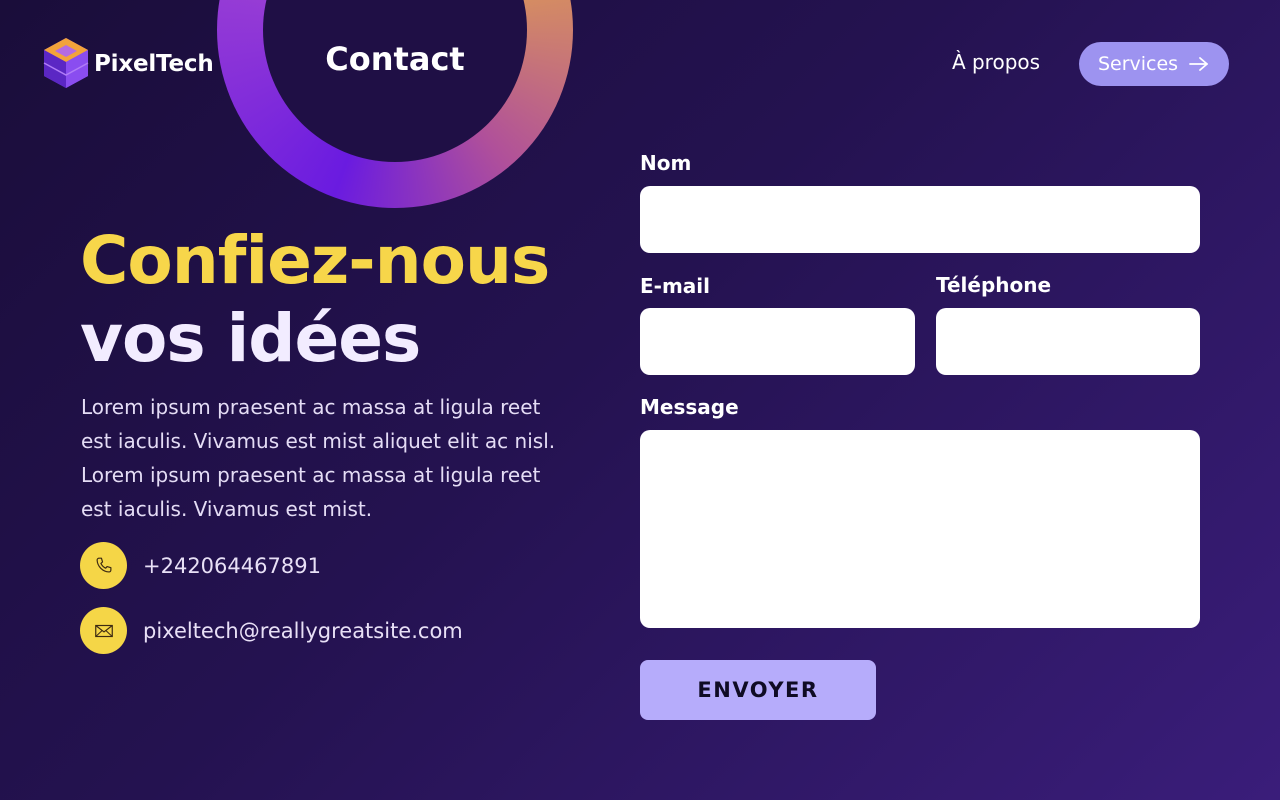  I want to click on name-label: Nom, so click(666, 163).